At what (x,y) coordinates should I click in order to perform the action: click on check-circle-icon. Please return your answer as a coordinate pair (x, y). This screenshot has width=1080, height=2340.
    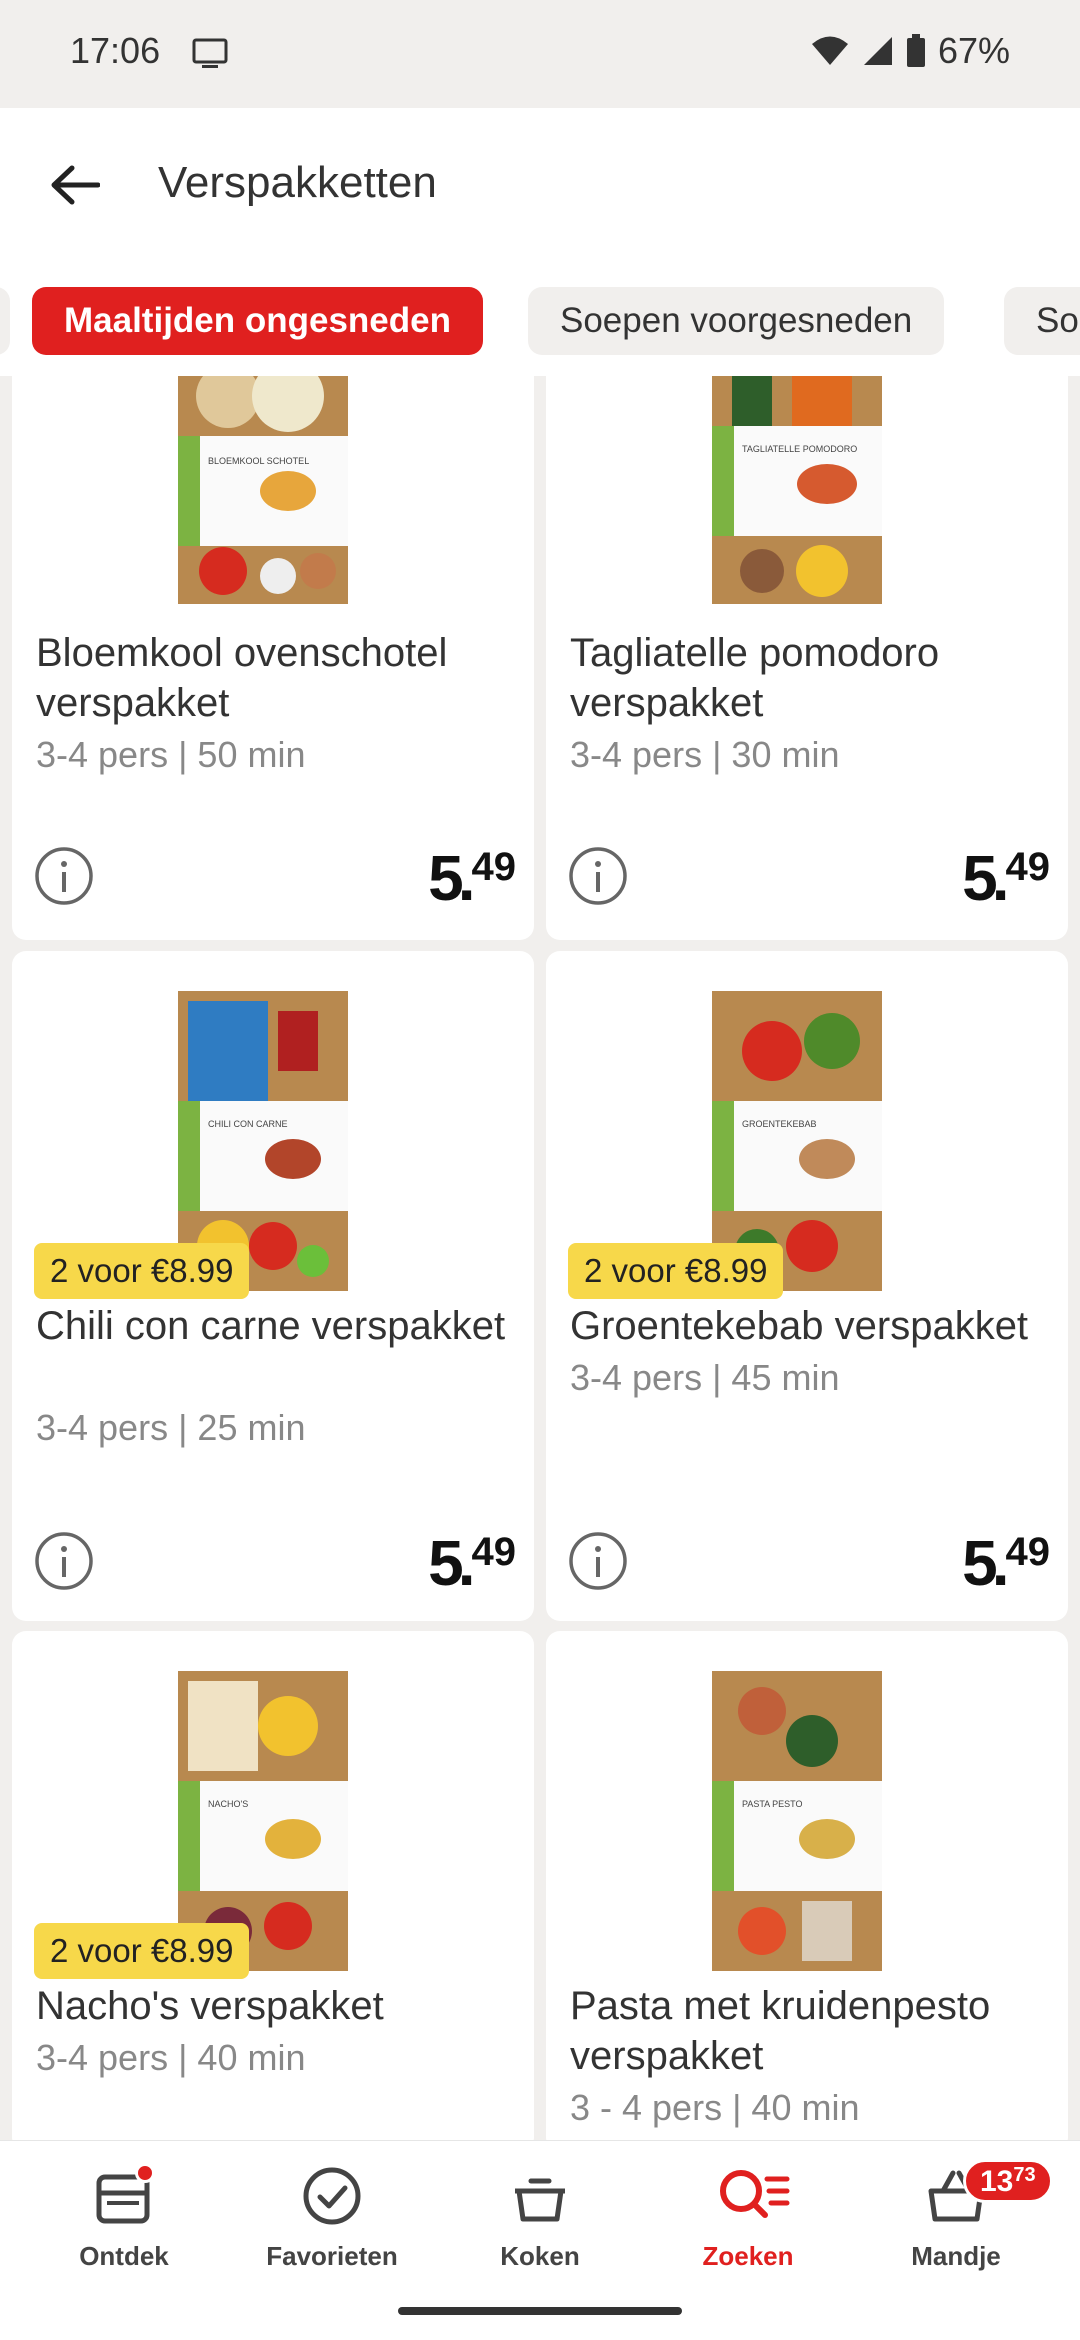
    Looking at the image, I should click on (332, 2196).